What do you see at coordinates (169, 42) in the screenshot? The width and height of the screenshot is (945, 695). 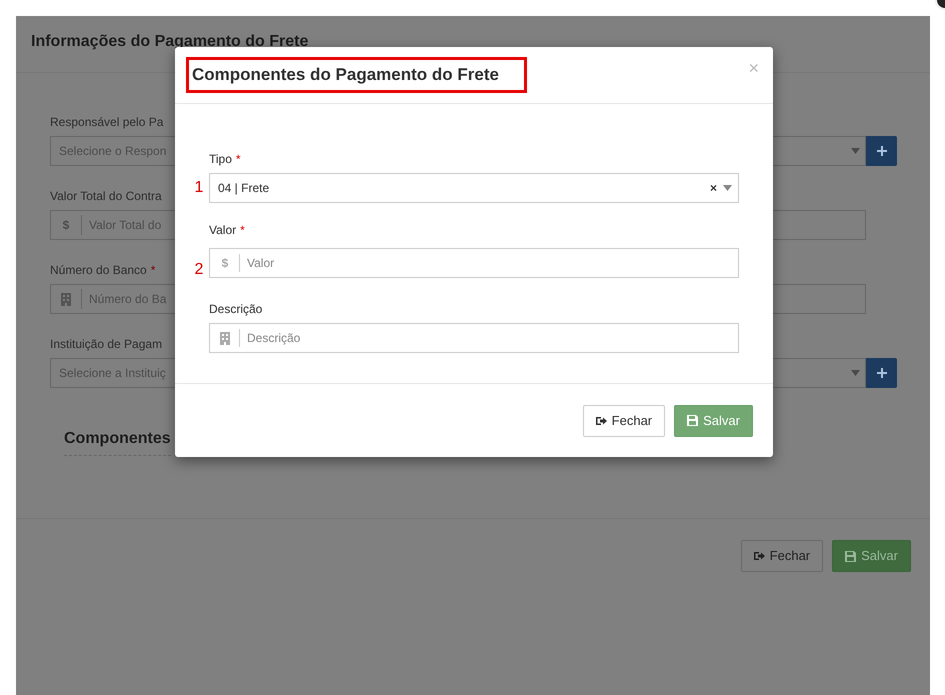 I see `panel-title: Informações do Pagamento do Frete` at bounding box center [169, 42].